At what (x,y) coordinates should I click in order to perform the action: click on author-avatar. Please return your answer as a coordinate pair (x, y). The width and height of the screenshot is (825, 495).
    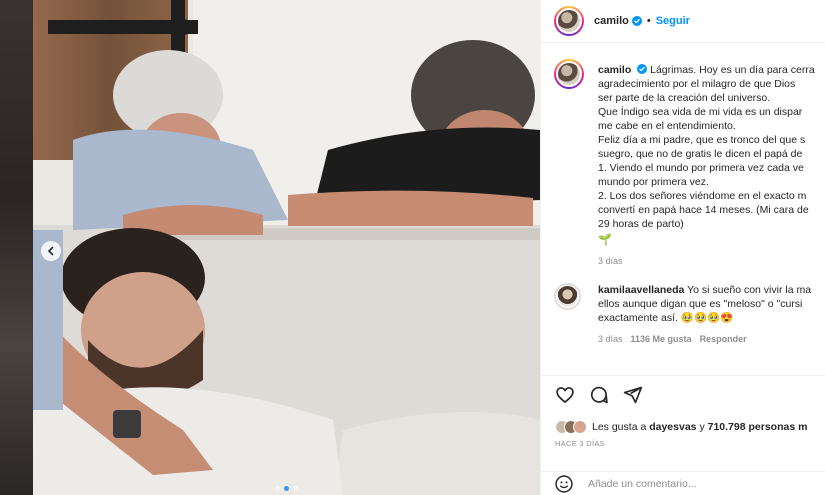
    Looking at the image, I should click on (569, 21).